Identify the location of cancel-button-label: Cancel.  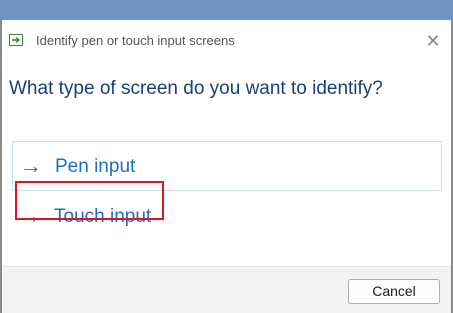
(394, 291).